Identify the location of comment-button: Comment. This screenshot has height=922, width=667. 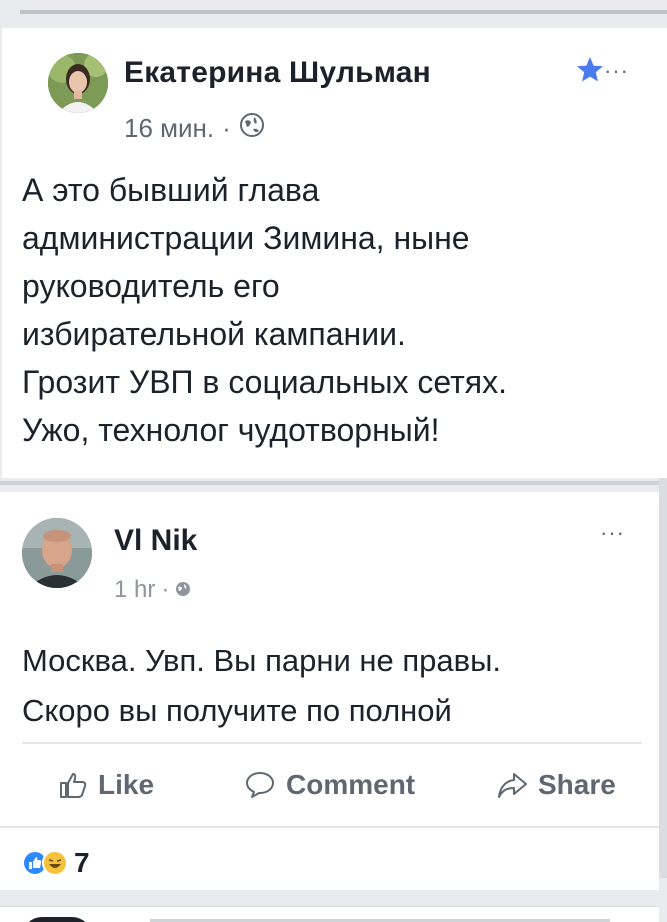
(329, 785).